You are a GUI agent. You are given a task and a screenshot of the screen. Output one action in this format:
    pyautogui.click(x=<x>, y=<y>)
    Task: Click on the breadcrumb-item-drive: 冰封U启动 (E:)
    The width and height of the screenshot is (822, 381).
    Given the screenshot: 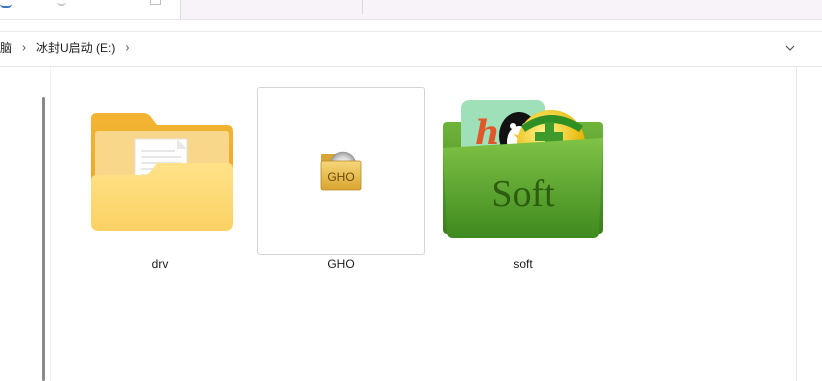 What is the action you would take?
    pyautogui.click(x=75, y=47)
    